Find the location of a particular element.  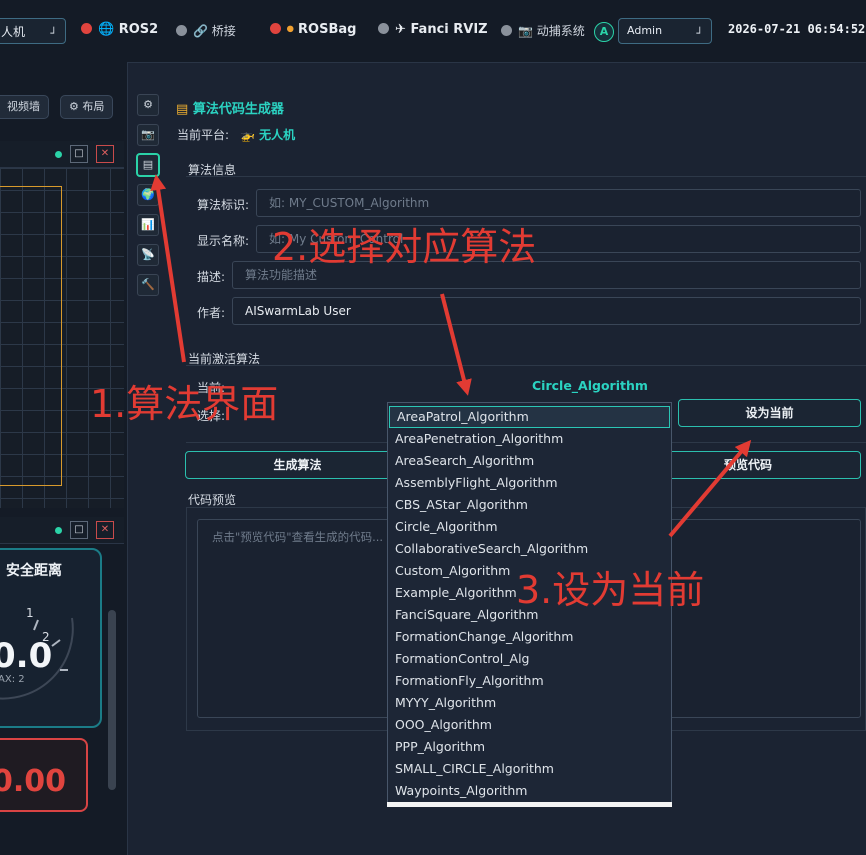

dropdown-option: CollaborativeSearch_Algorithm is located at coordinates (529, 549).